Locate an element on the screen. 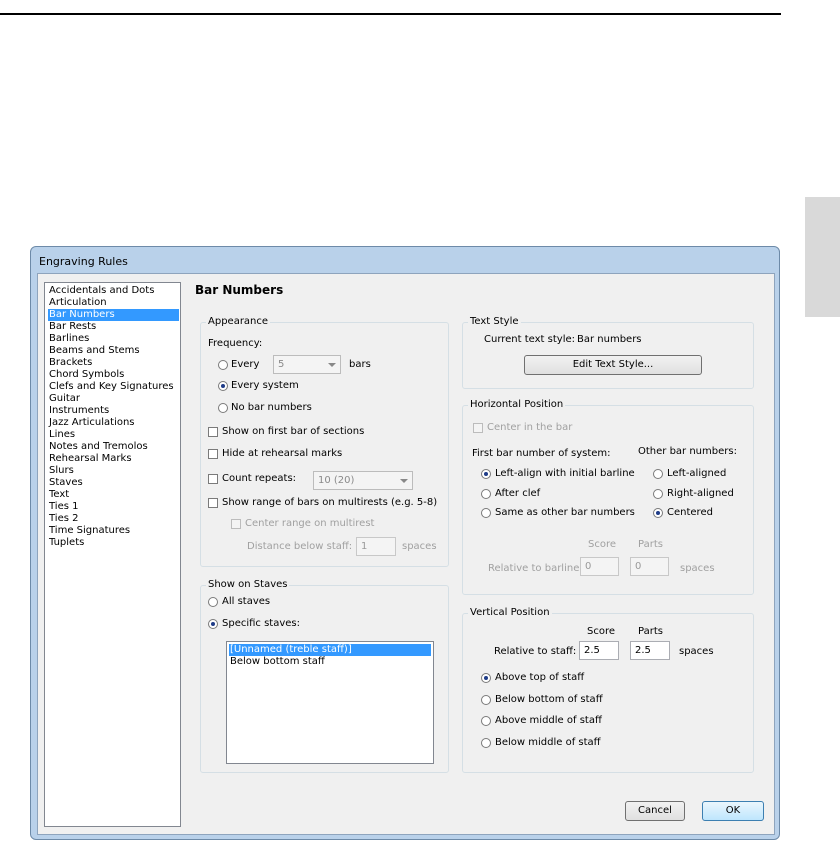 This screenshot has height=843, width=840. above-middle-label: Above middle of staff is located at coordinates (548, 720).